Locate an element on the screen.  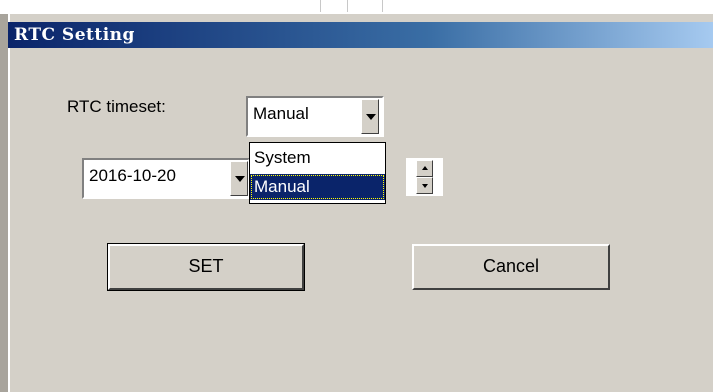
timeset-dropdown-button is located at coordinates (370, 116).